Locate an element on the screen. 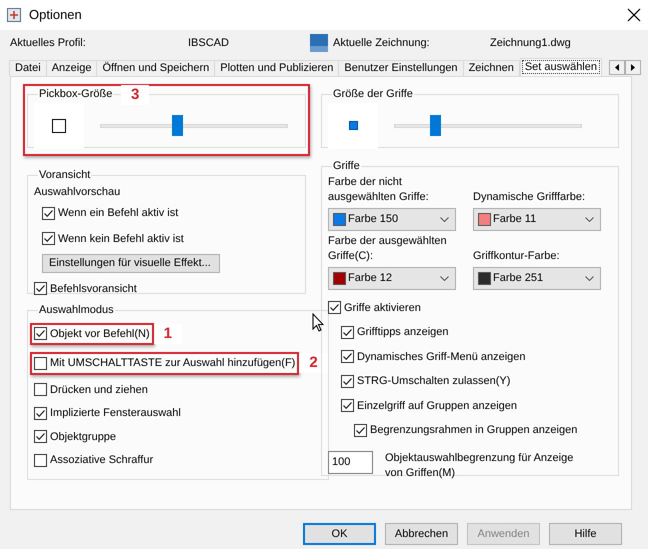  grip-square-icon is located at coordinates (353, 125).